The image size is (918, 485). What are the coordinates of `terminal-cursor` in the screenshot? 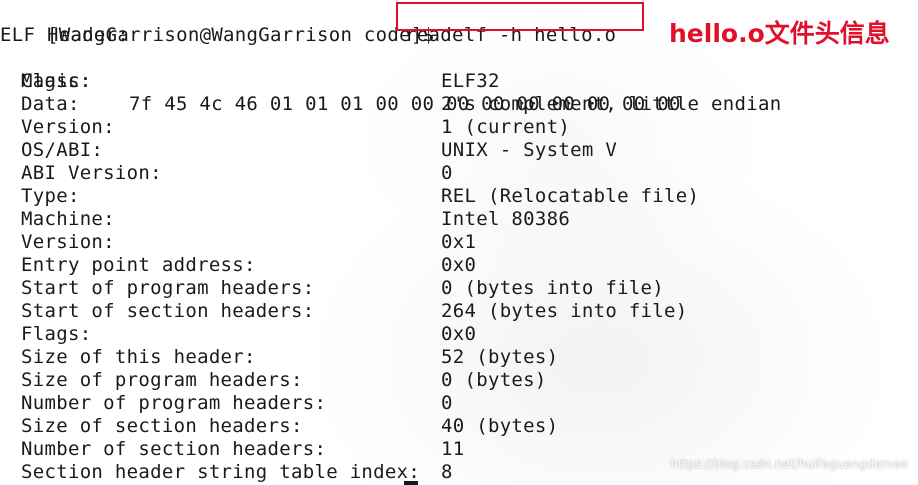 It's located at (411, 483).